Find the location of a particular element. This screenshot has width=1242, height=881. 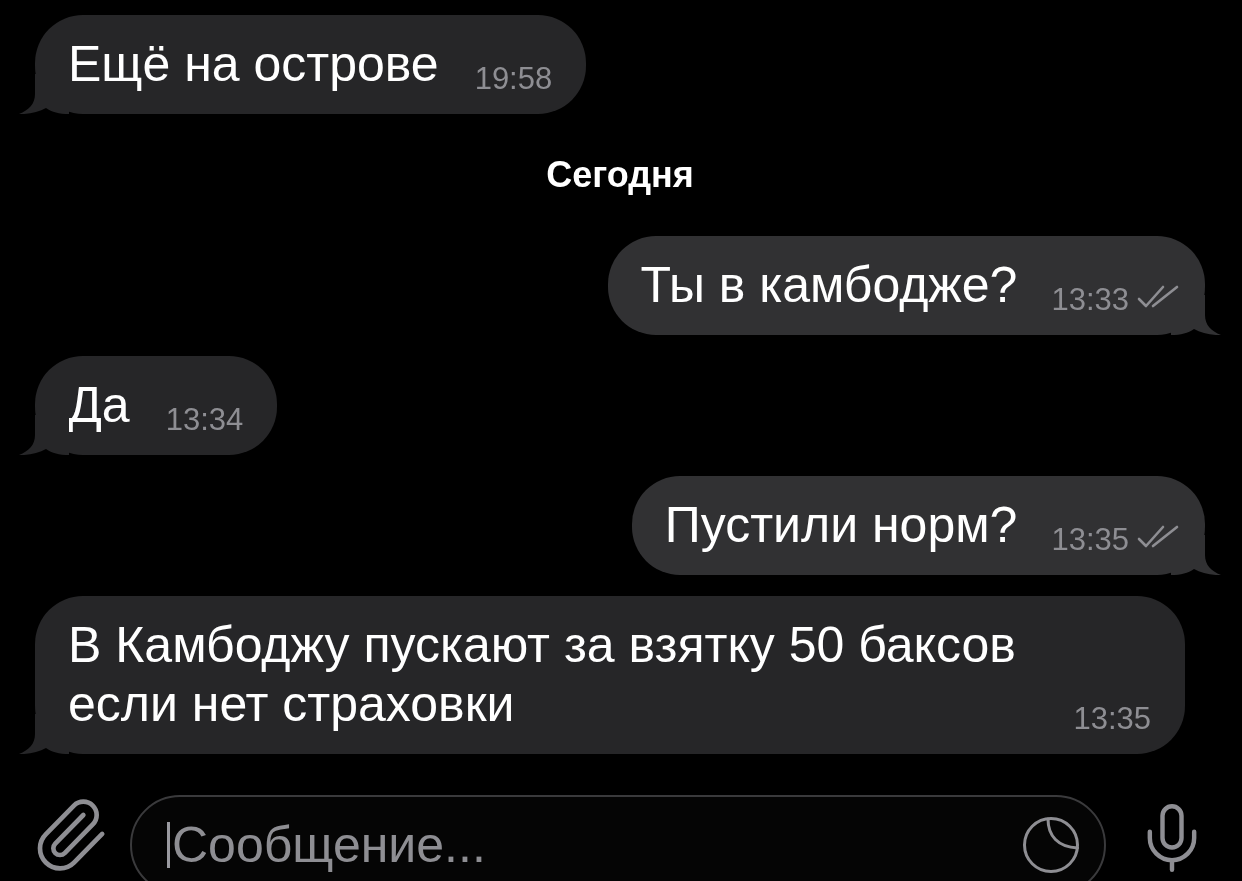

message-time: 13:33 is located at coordinates (1090, 299).